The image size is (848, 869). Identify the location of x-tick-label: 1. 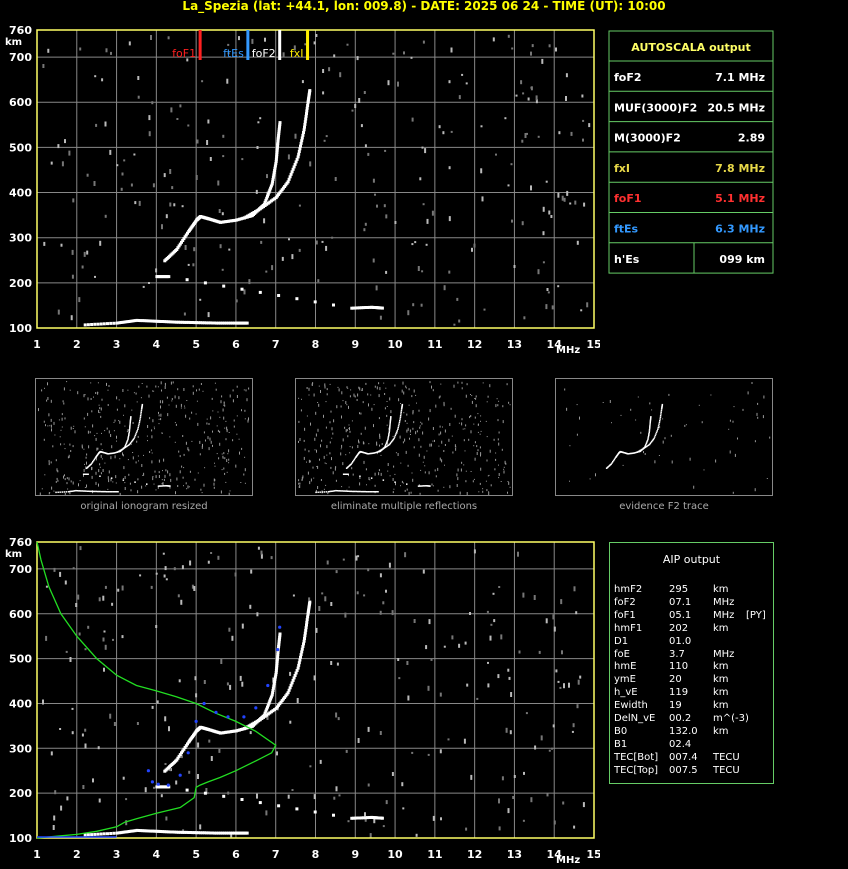
(37, 854).